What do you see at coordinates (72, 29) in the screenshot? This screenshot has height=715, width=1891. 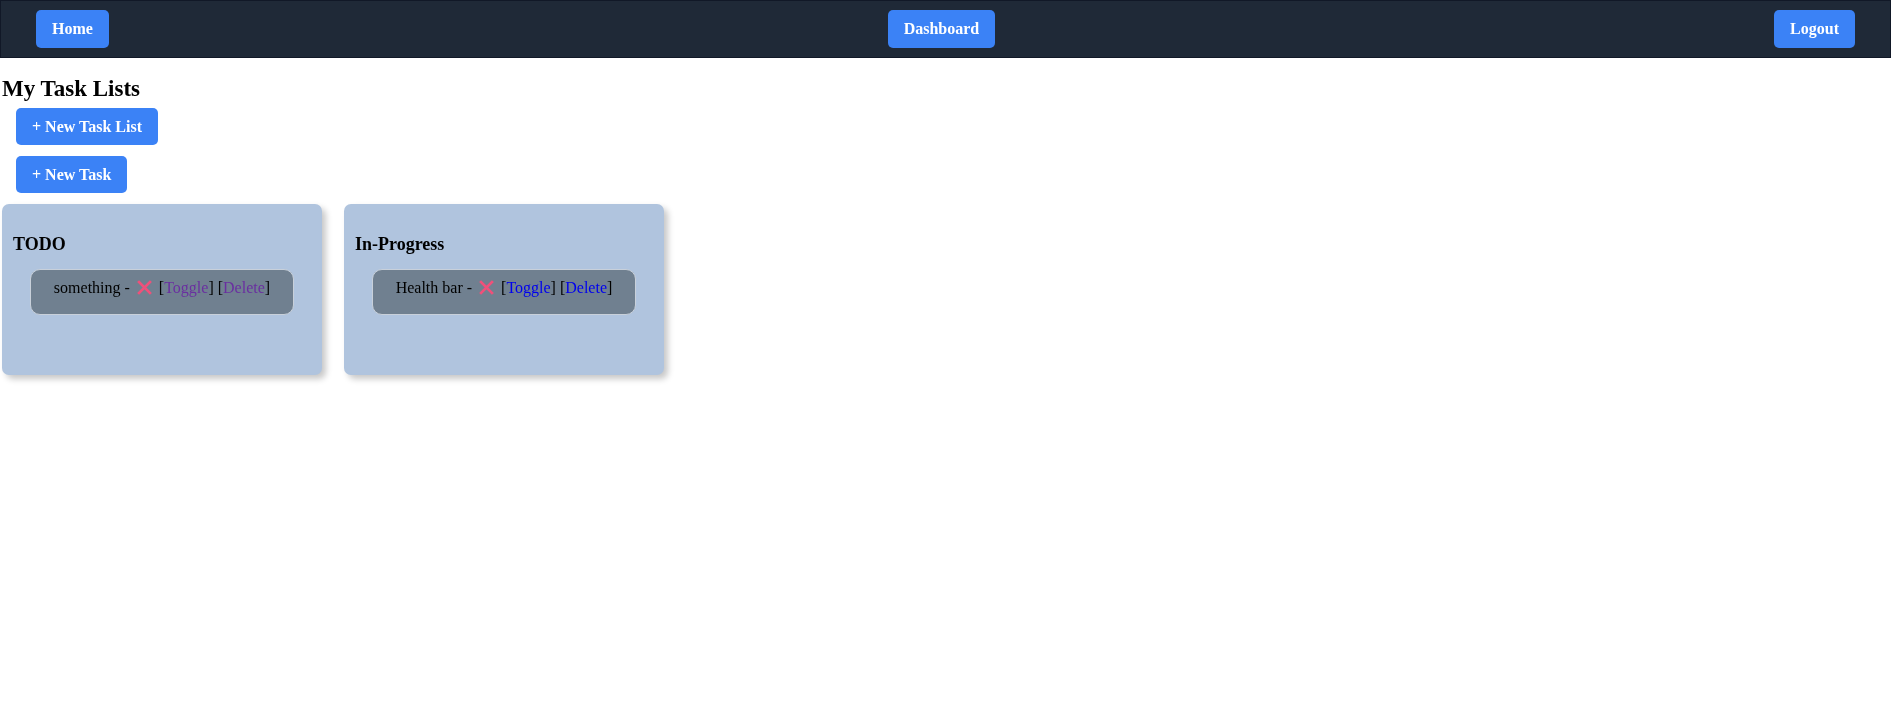 I see `home-button: Home` at bounding box center [72, 29].